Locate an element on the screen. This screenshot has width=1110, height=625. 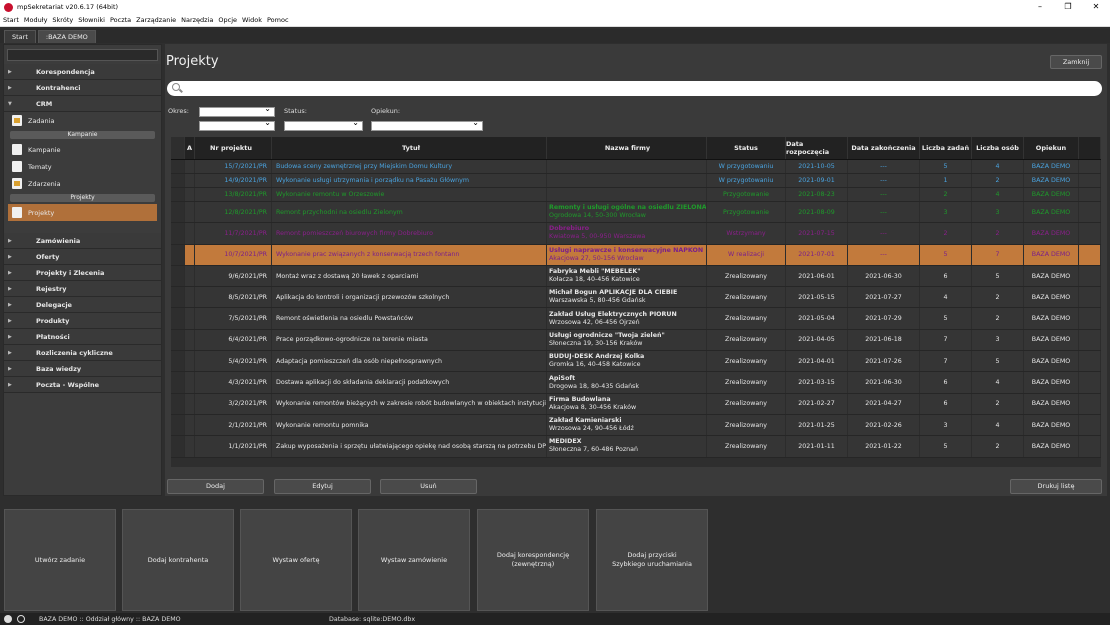
header-a: A is located at coordinates (190, 148).